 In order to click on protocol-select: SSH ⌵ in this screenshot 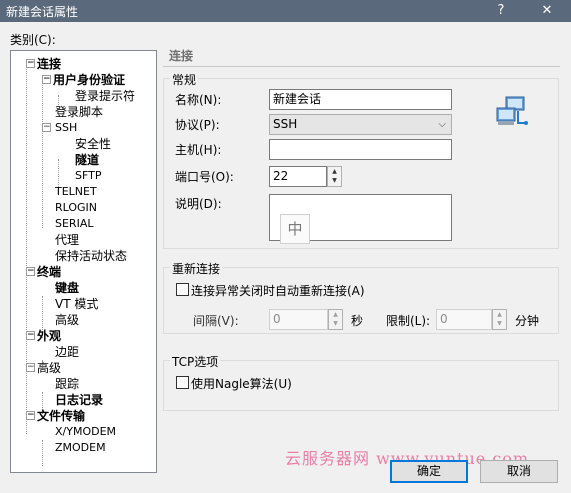, I will do `click(360, 124)`.